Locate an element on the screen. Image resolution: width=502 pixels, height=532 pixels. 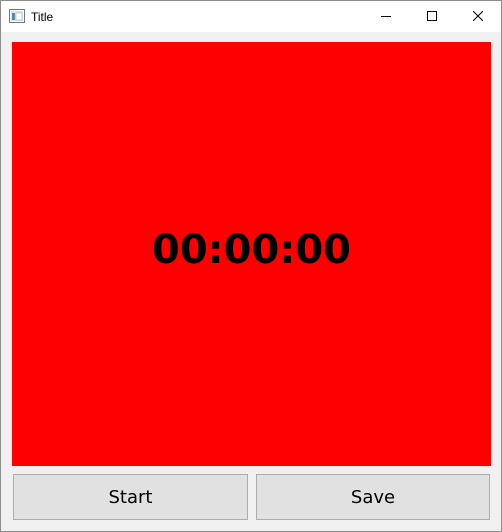
minimize-icon is located at coordinates (386, 17).